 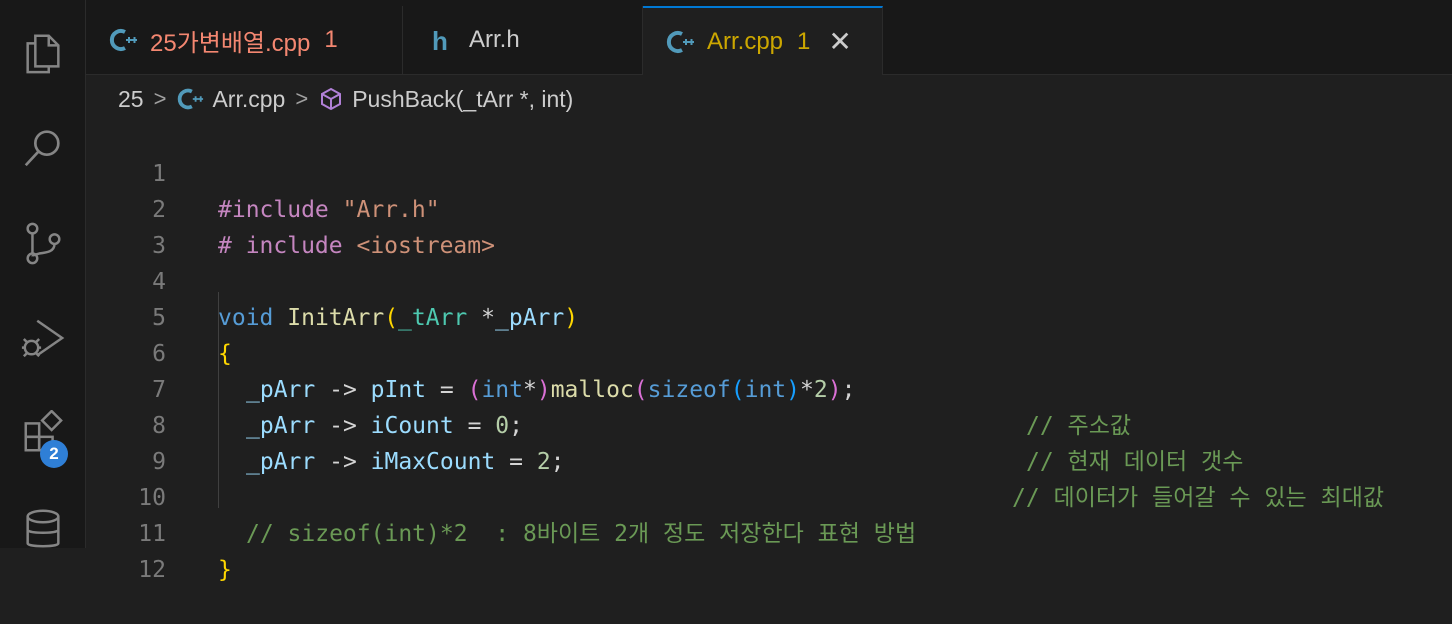 I want to click on code-line: 9, so click(x=769, y=441).